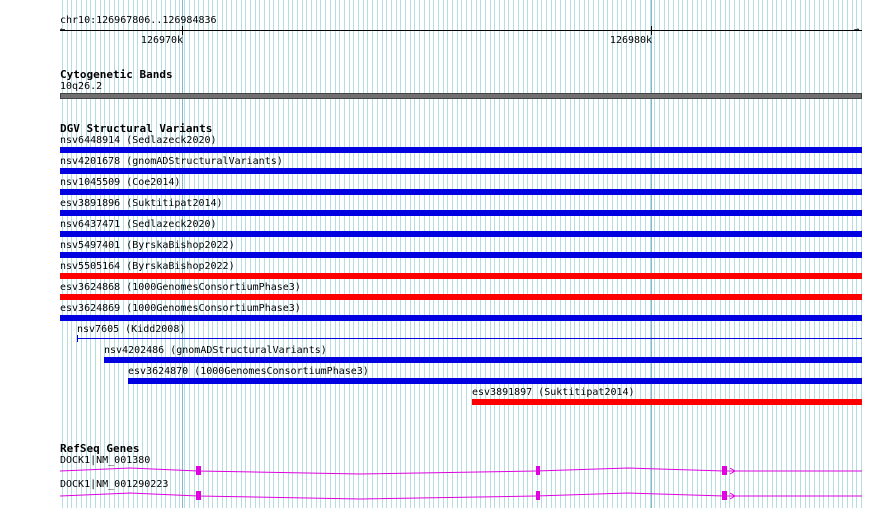 The width and height of the screenshot is (890, 508). Describe the element at coordinates (138, 20) in the screenshot. I see `ruler-range-label: chr10:126967806..126984836` at that location.